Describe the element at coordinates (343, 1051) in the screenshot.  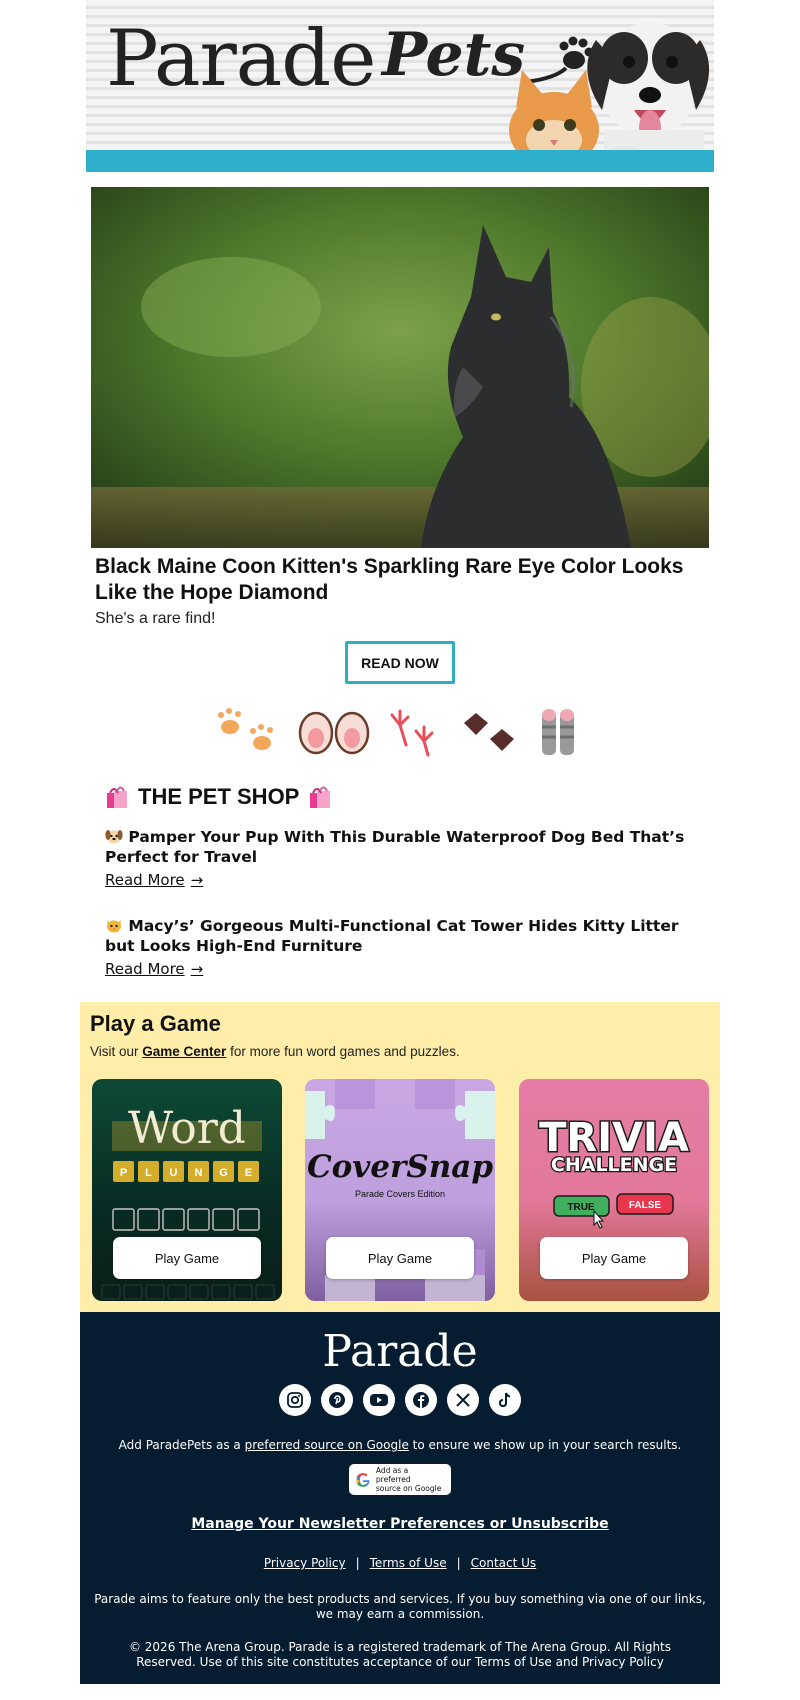
I see `games-intro-suffix: for more fun word games and puzzles.` at that location.